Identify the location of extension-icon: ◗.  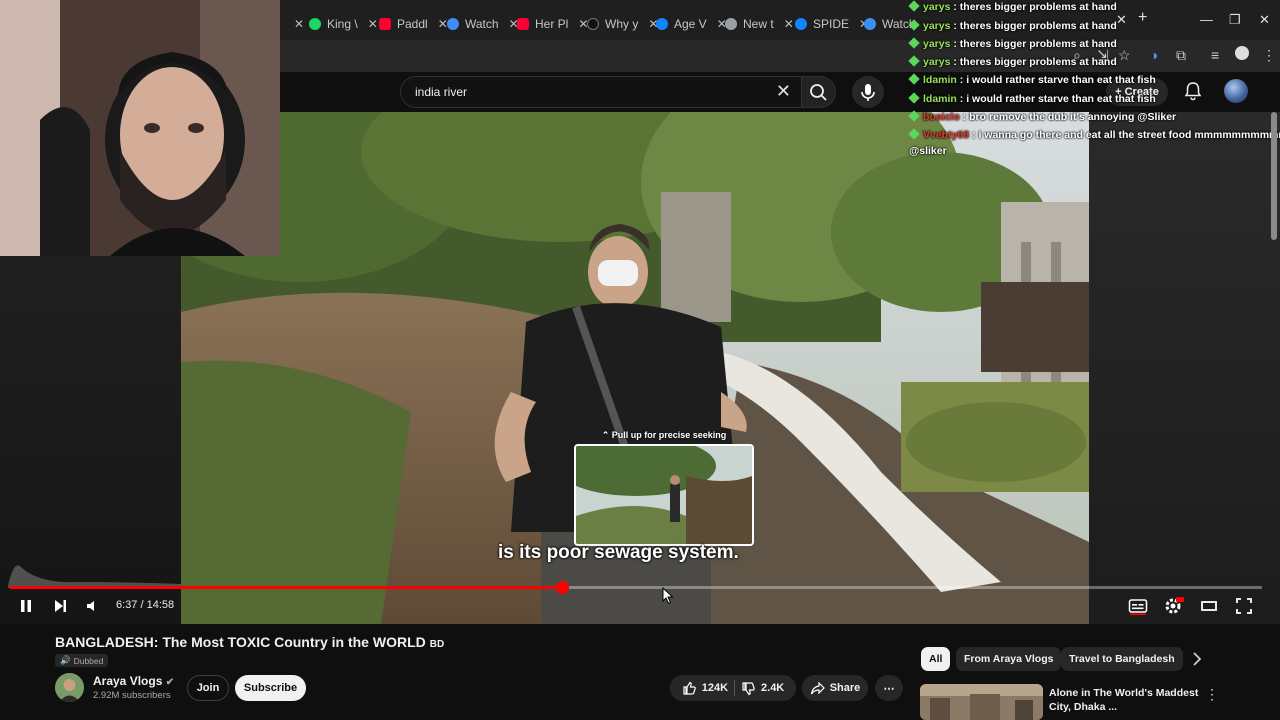
(1155, 55).